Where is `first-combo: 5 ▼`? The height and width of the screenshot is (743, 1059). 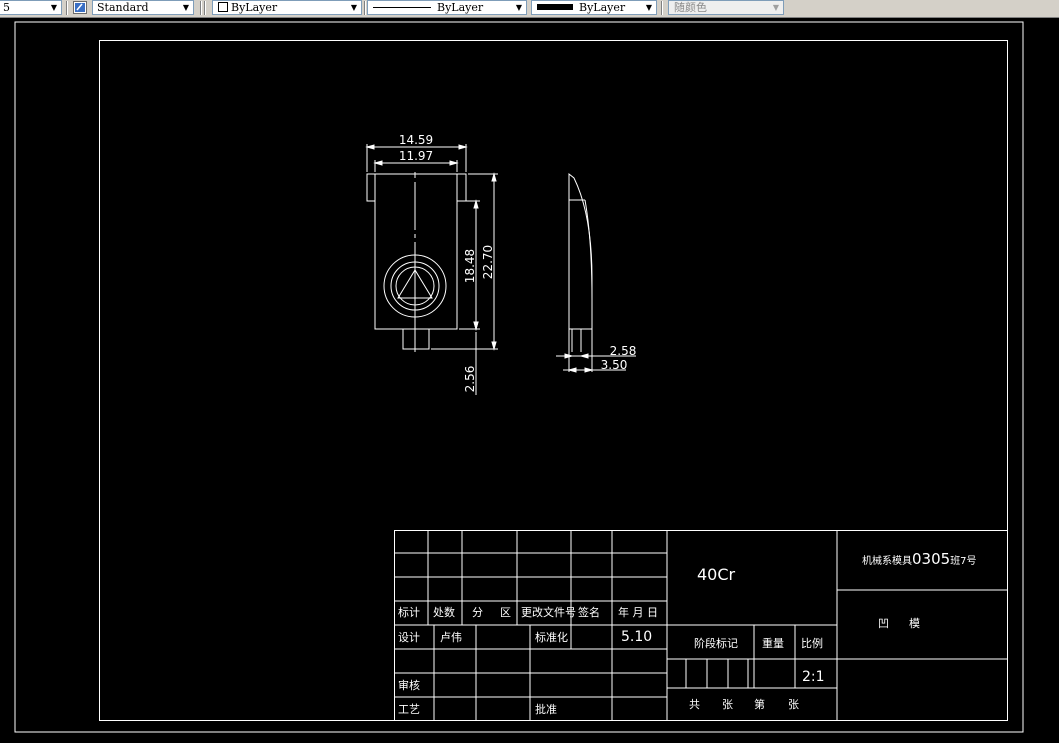
first-combo: 5 ▼ is located at coordinates (31, 7).